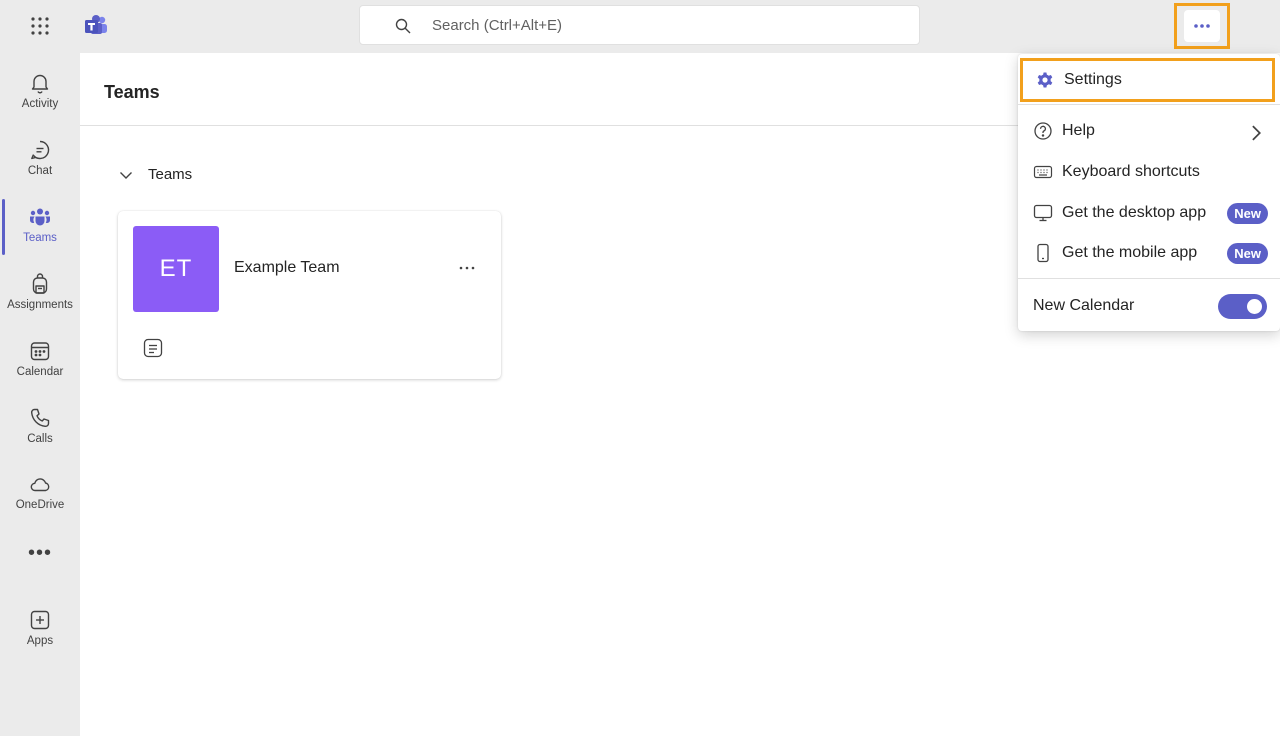 The width and height of the screenshot is (1280, 736). I want to click on app-launcher-icon, so click(40, 26).